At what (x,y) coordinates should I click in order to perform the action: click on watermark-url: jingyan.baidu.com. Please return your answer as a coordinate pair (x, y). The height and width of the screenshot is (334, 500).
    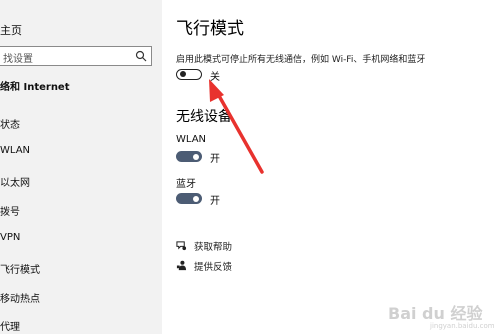
    Looking at the image, I should click on (462, 326).